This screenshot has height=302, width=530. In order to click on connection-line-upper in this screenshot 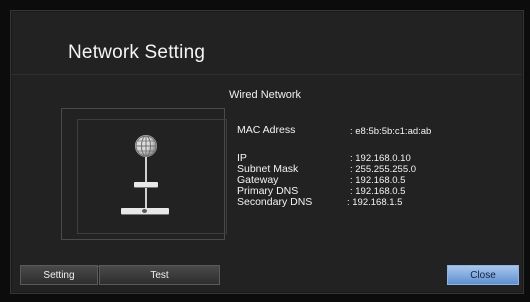, I will do `click(146, 169)`.